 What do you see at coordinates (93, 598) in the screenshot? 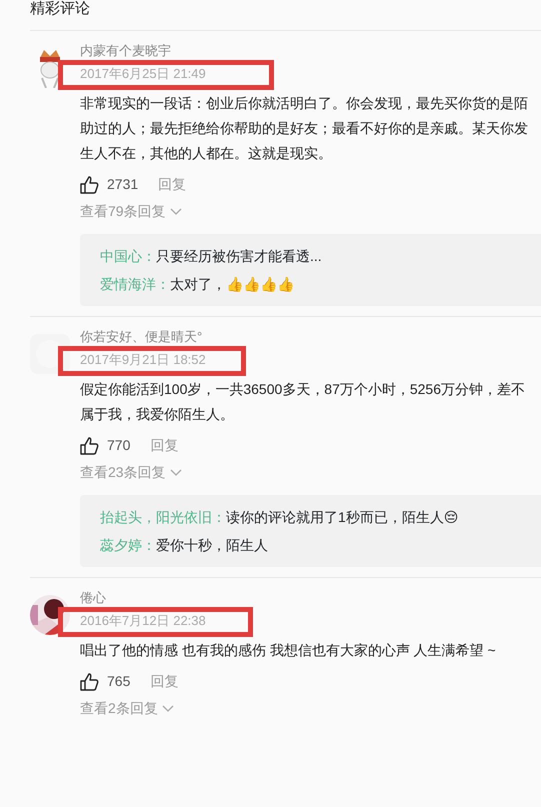
I see `username: 倦心` at bounding box center [93, 598].